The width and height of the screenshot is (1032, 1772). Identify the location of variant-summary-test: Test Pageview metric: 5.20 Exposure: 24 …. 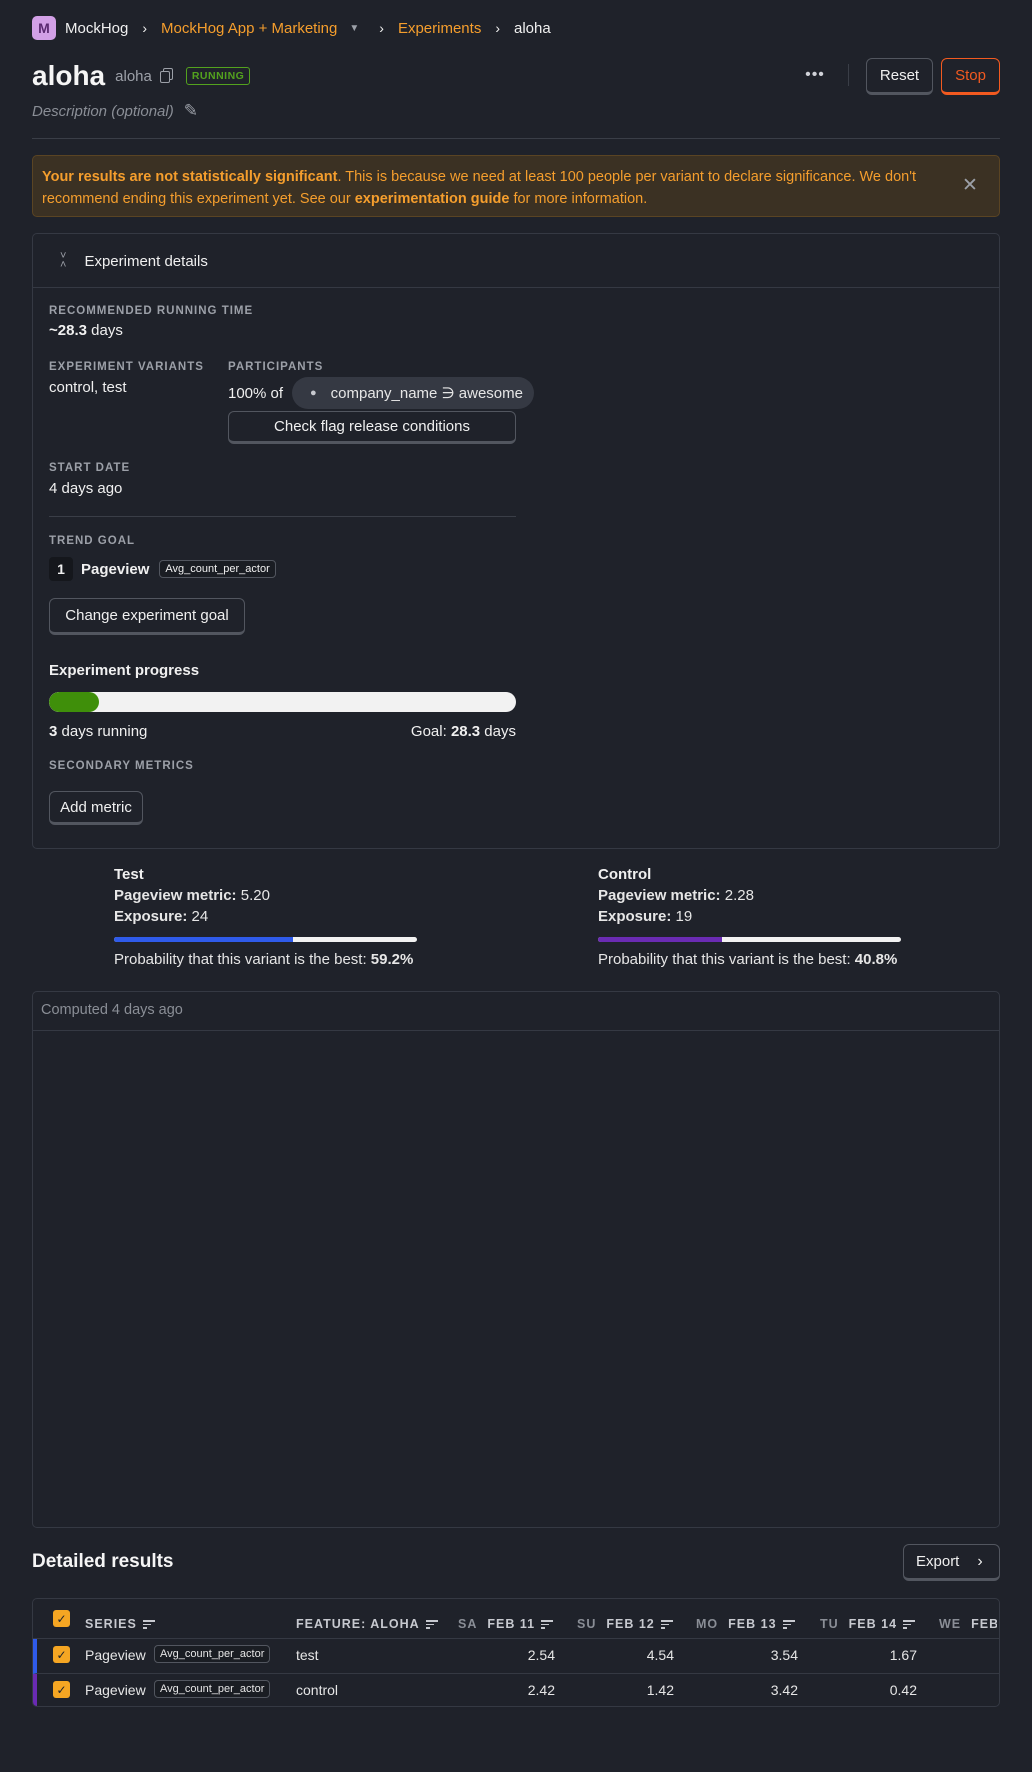
(265, 917).